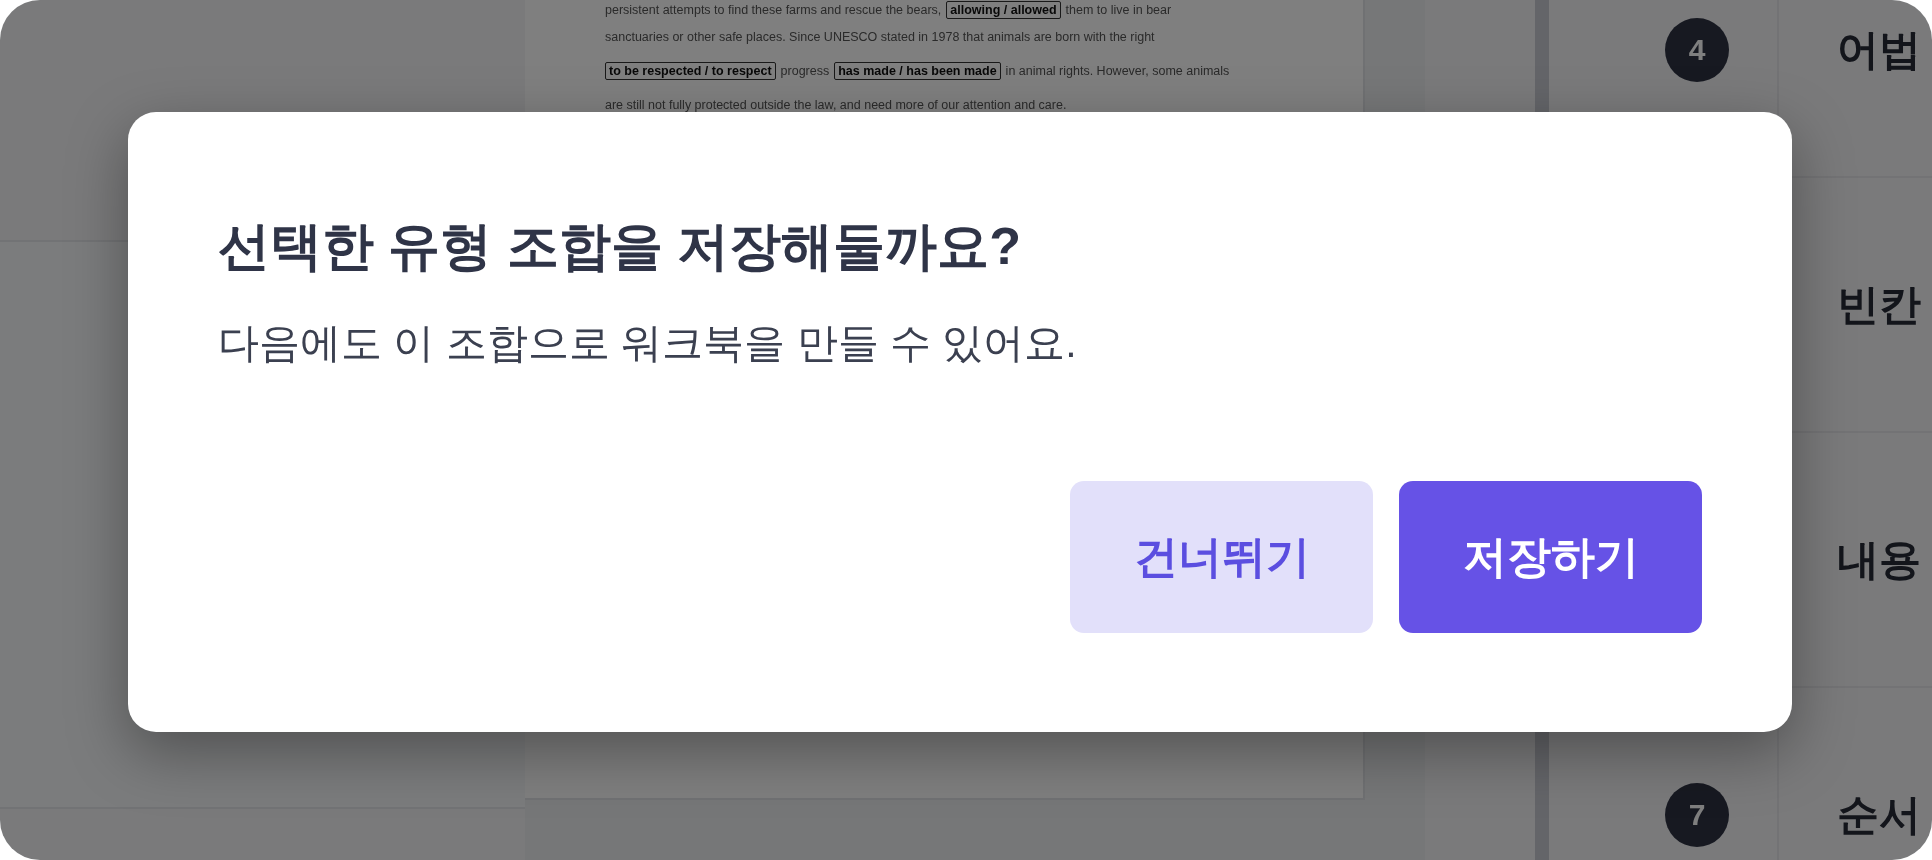 The width and height of the screenshot is (1932, 860). Describe the element at coordinates (1117, 71) in the screenshot. I see `passage-text: in animal rights. However, some animals` at that location.